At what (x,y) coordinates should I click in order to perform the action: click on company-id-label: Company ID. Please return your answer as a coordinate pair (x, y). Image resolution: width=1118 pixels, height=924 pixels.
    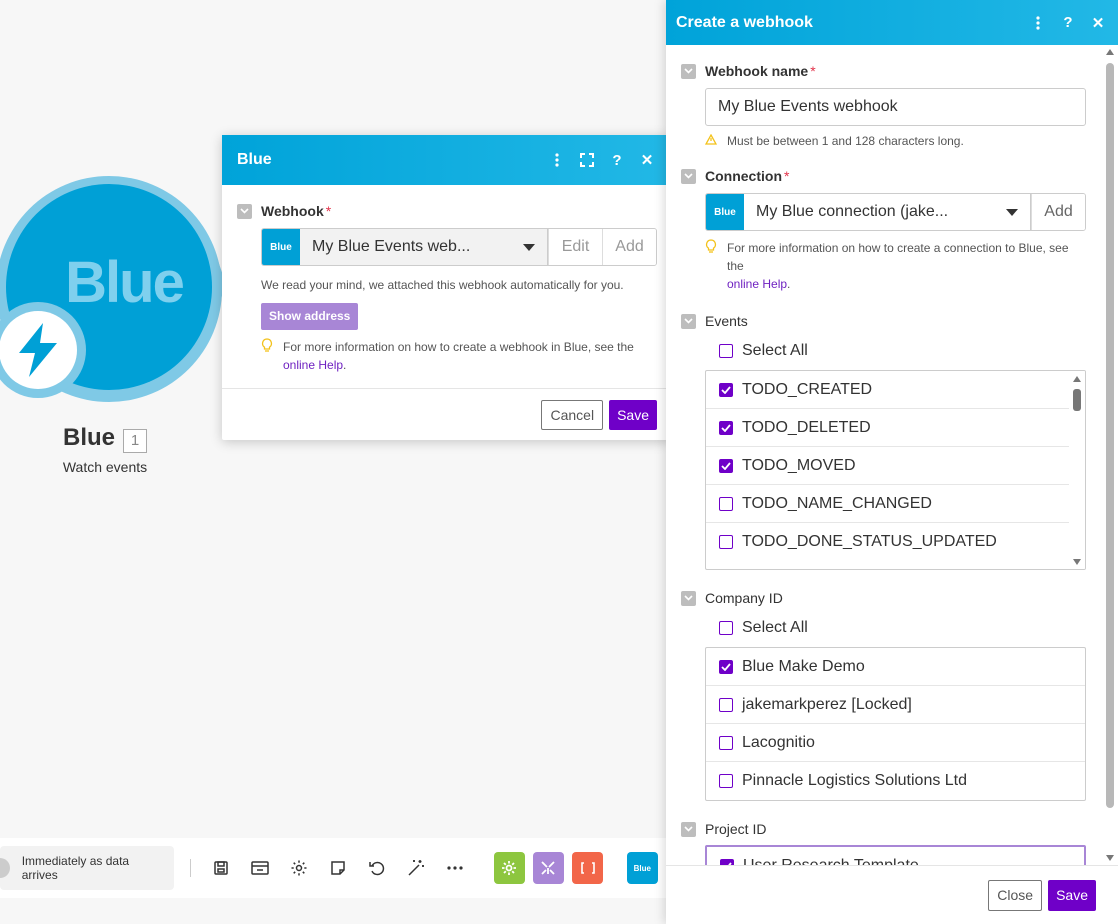
    Looking at the image, I should click on (744, 598).